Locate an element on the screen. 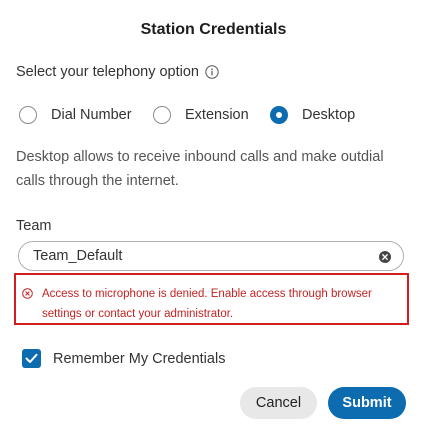 This screenshot has width=427, height=438. radio-extension: Extension is located at coordinates (201, 115).